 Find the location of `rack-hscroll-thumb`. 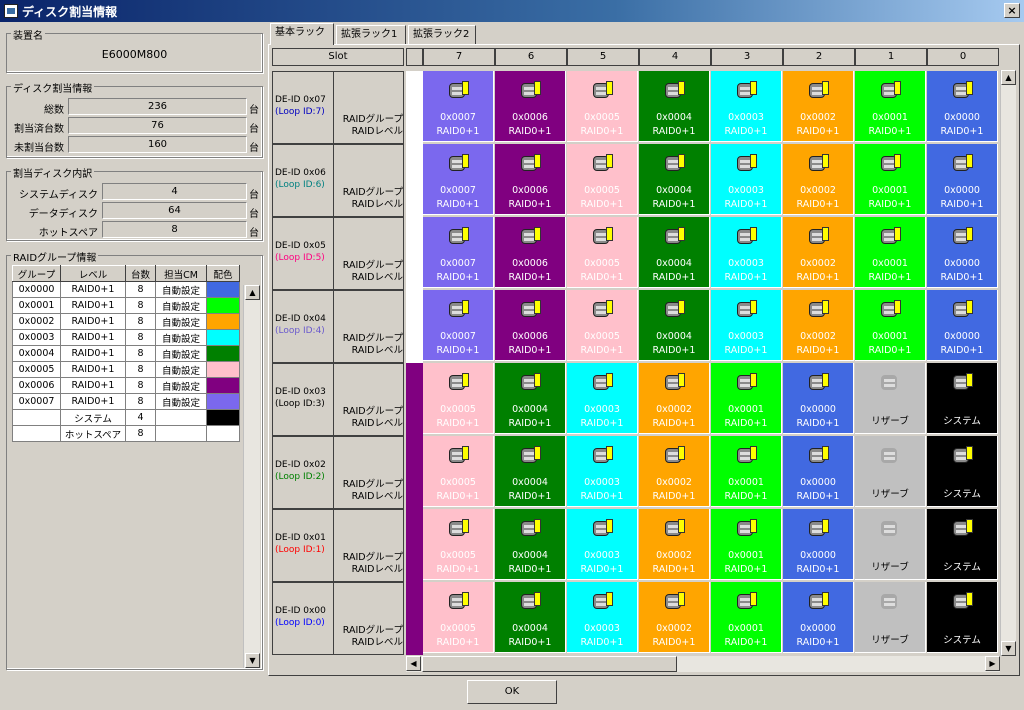

rack-hscroll-thumb is located at coordinates (549, 664).